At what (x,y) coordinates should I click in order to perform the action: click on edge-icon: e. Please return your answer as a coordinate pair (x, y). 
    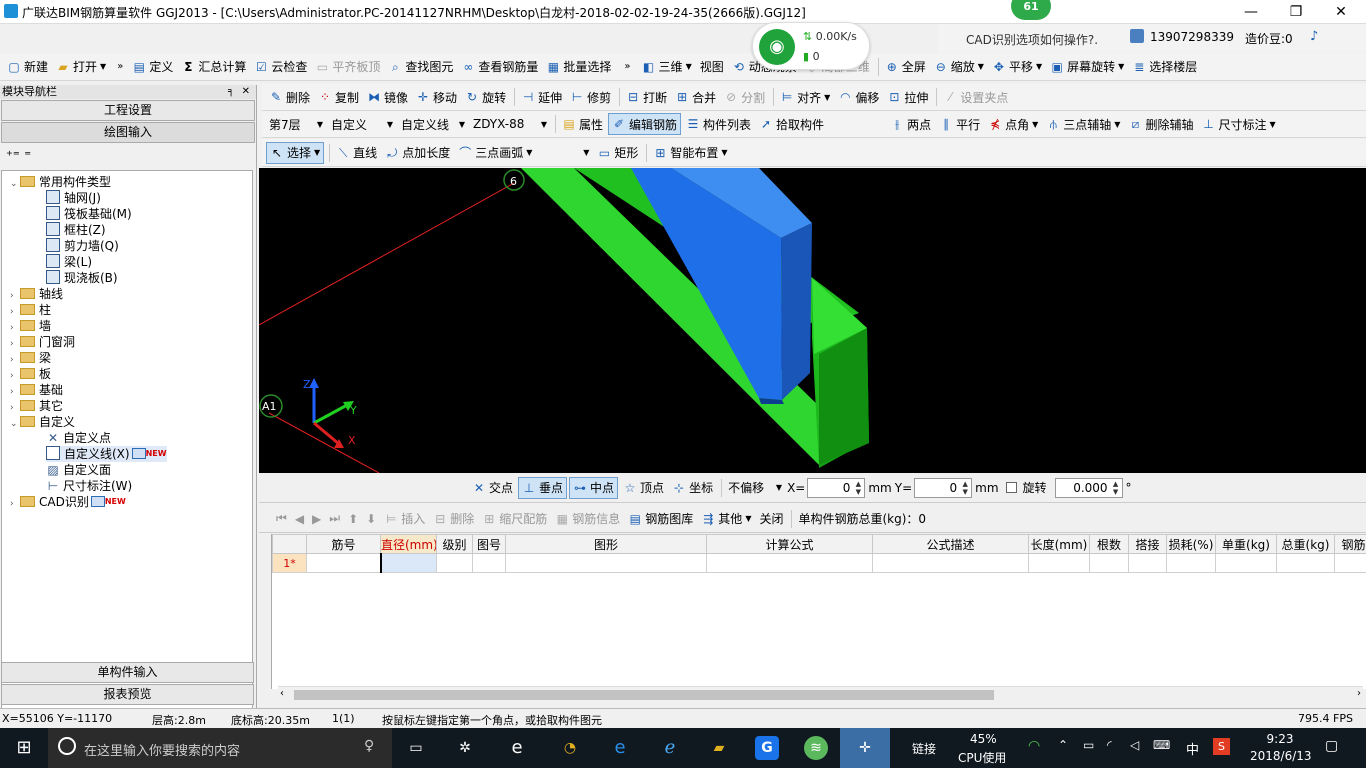
    Looking at the image, I should click on (620, 748).